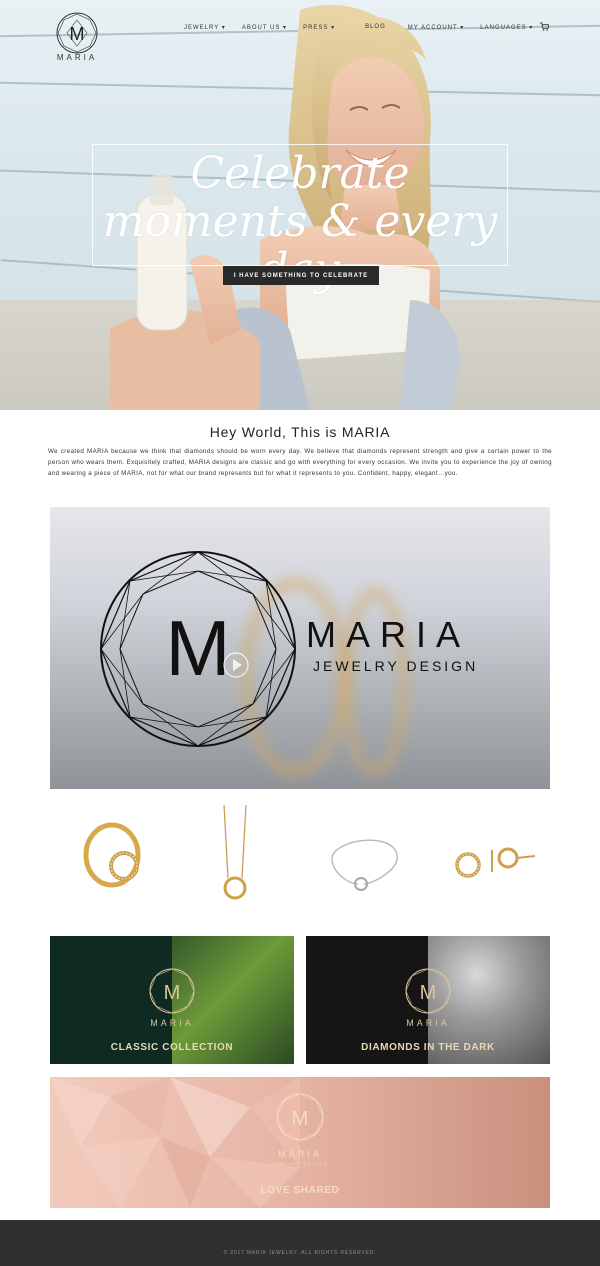 This screenshot has height=1266, width=600. I want to click on collection-diamonds-dark: M MARIA DIAMONDS IN THE DARK, so click(428, 1000).